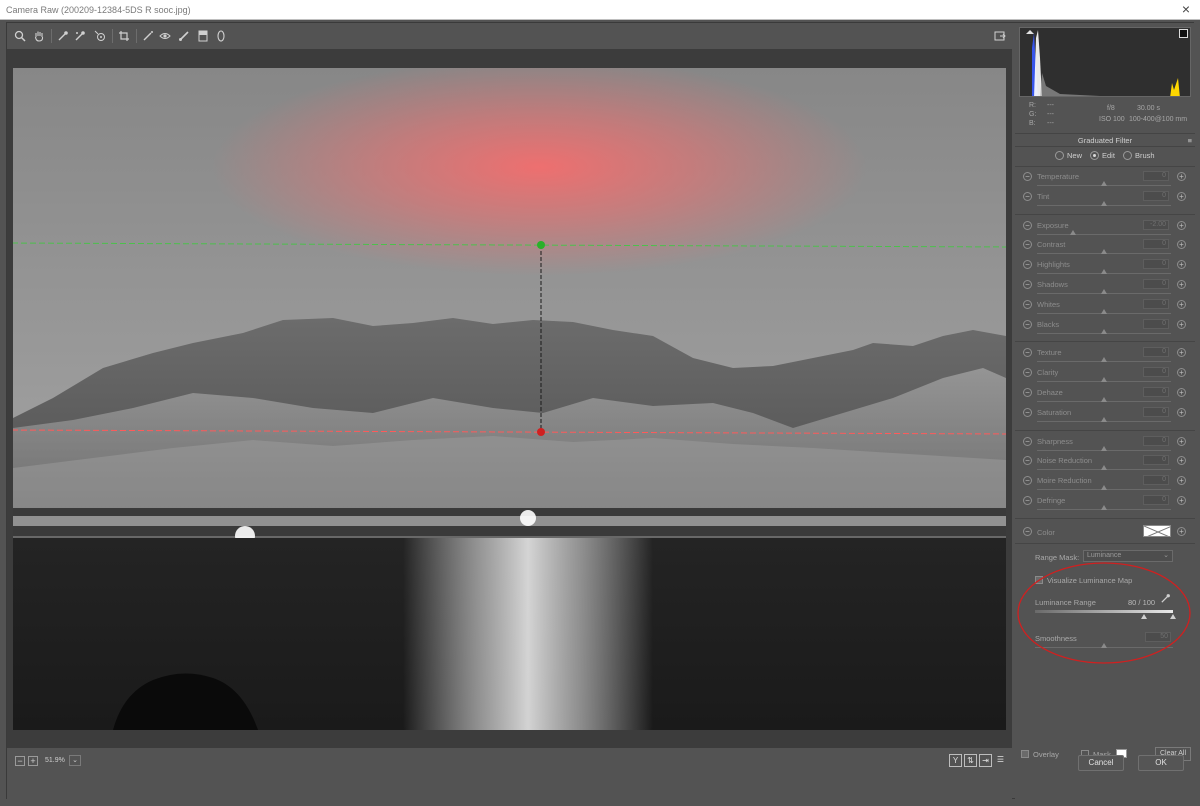  What do you see at coordinates (985, 760) in the screenshot?
I see `copy-settings-button: ⇥` at bounding box center [985, 760].